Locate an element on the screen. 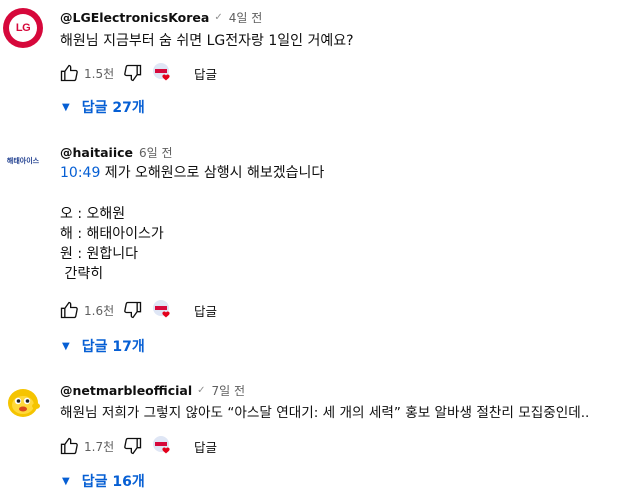 The width and height of the screenshot is (631, 498). haitai-logo-icon: 해태아이스 is located at coordinates (23, 161).